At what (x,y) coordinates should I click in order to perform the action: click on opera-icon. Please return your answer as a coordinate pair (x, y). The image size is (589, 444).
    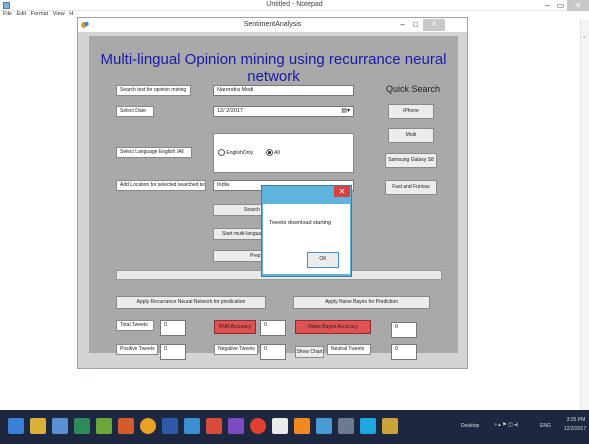
    Looking at the image, I should click on (258, 426).